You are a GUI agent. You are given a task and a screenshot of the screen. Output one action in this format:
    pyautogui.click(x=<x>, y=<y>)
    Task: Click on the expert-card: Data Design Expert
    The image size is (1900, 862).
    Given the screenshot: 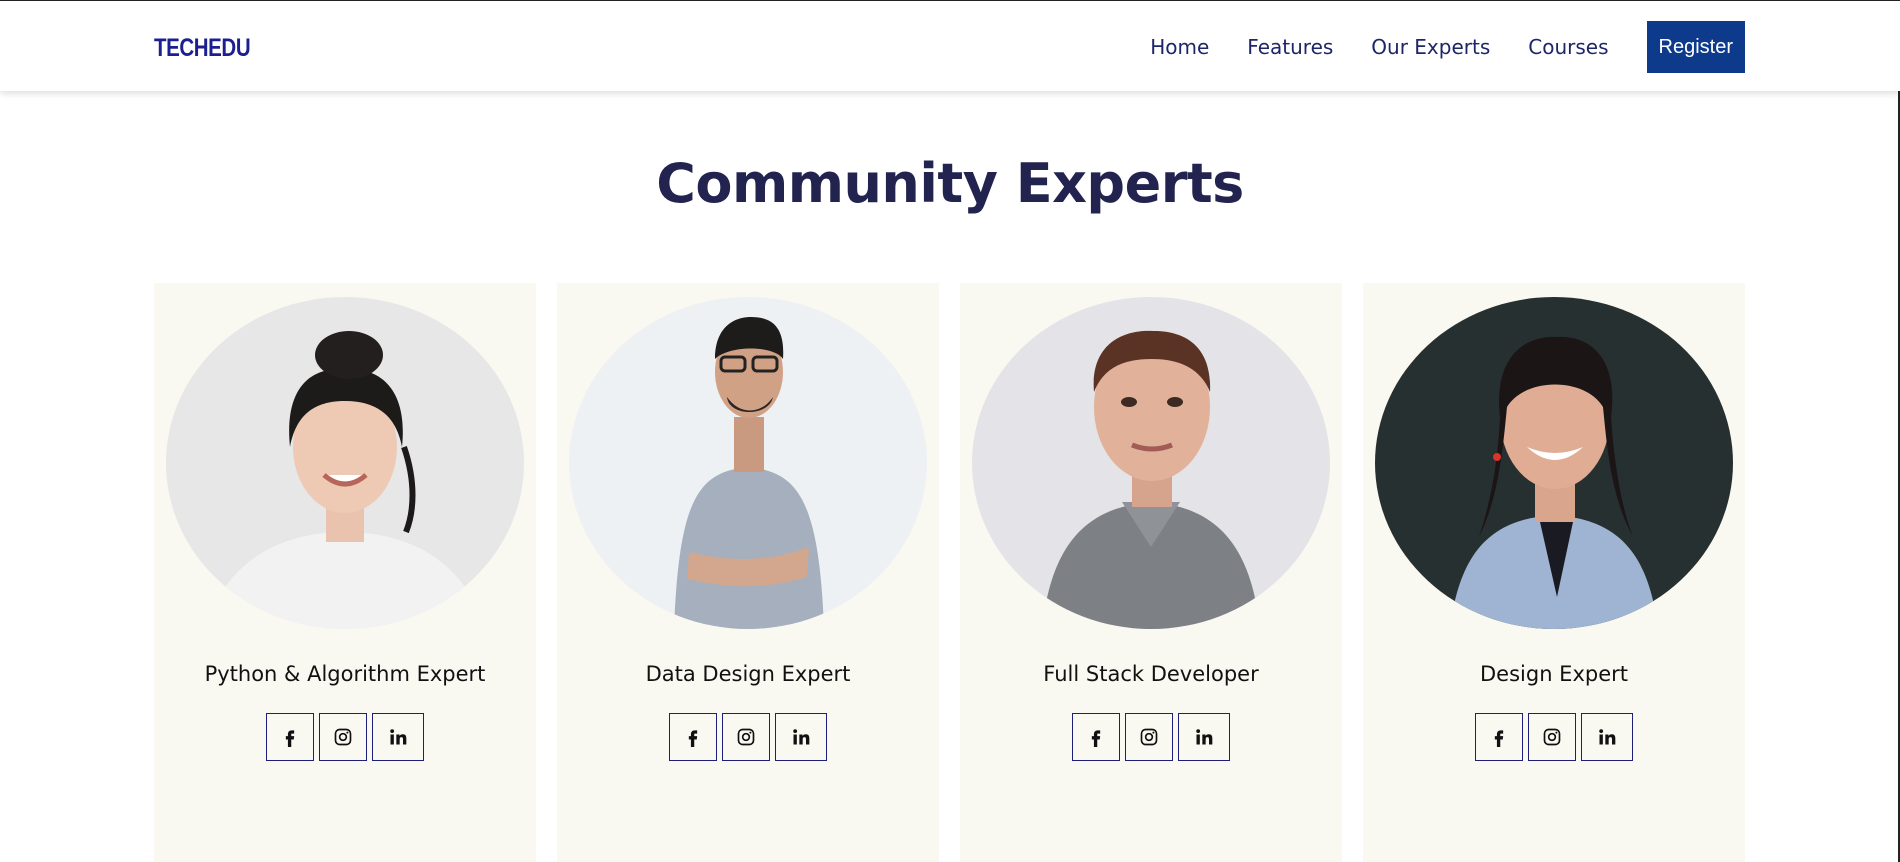 What is the action you would take?
    pyautogui.click(x=748, y=572)
    